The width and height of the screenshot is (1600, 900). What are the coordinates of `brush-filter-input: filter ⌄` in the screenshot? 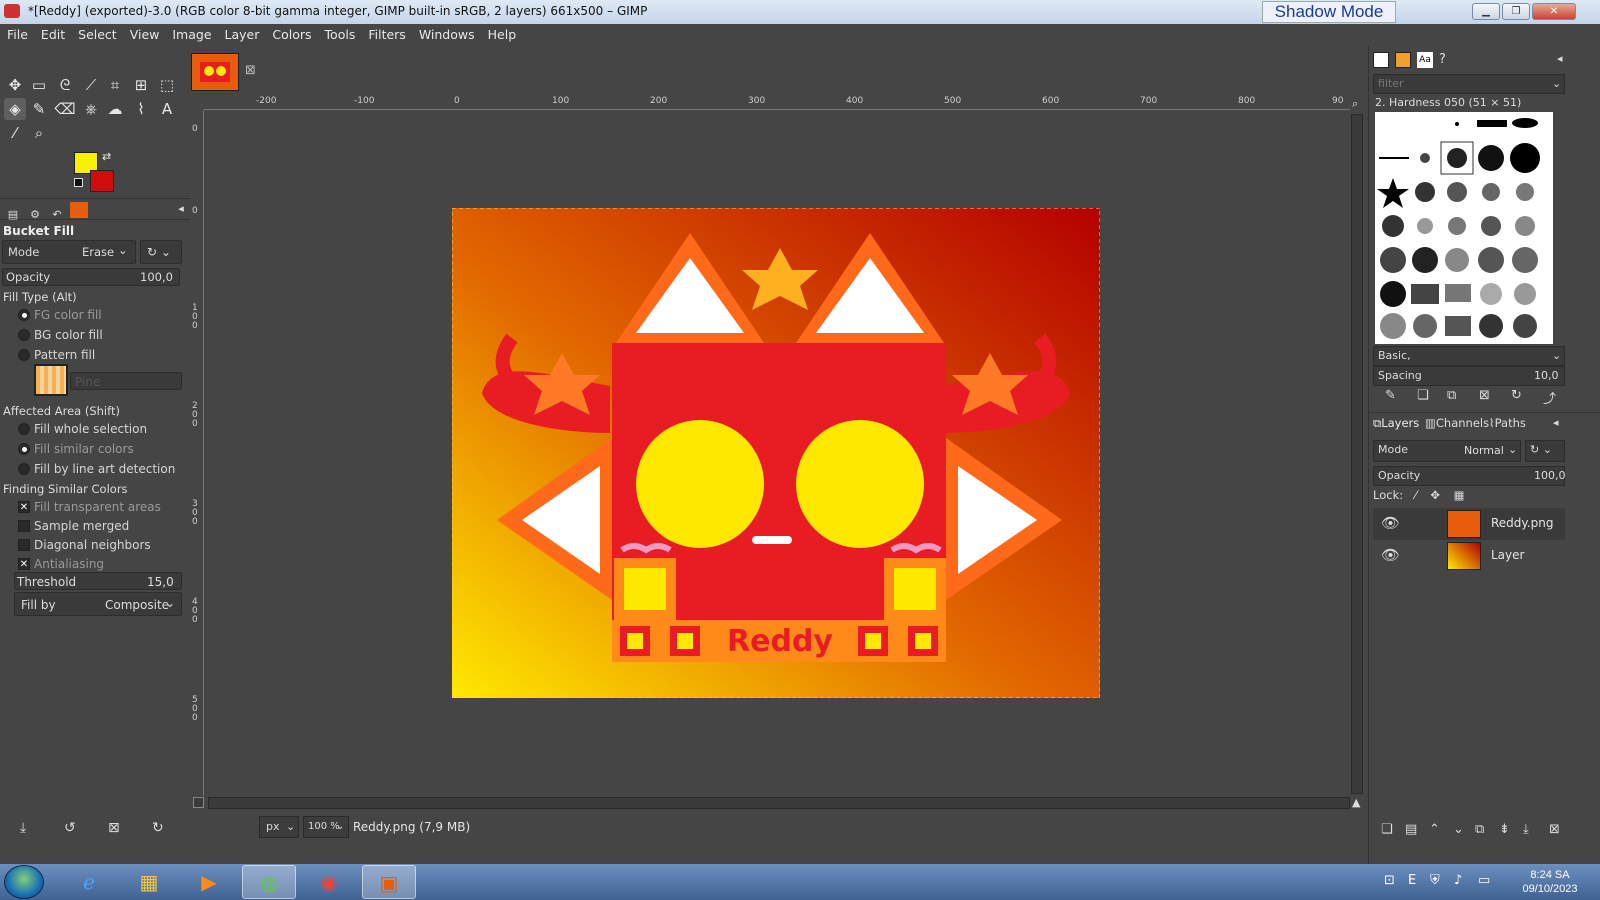 It's located at (1469, 84).